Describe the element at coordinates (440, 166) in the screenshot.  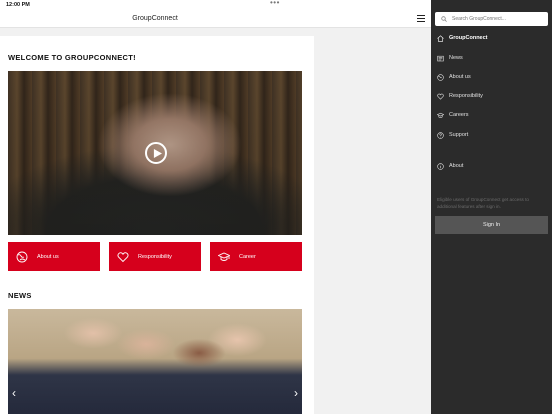
I see `info-icon` at that location.